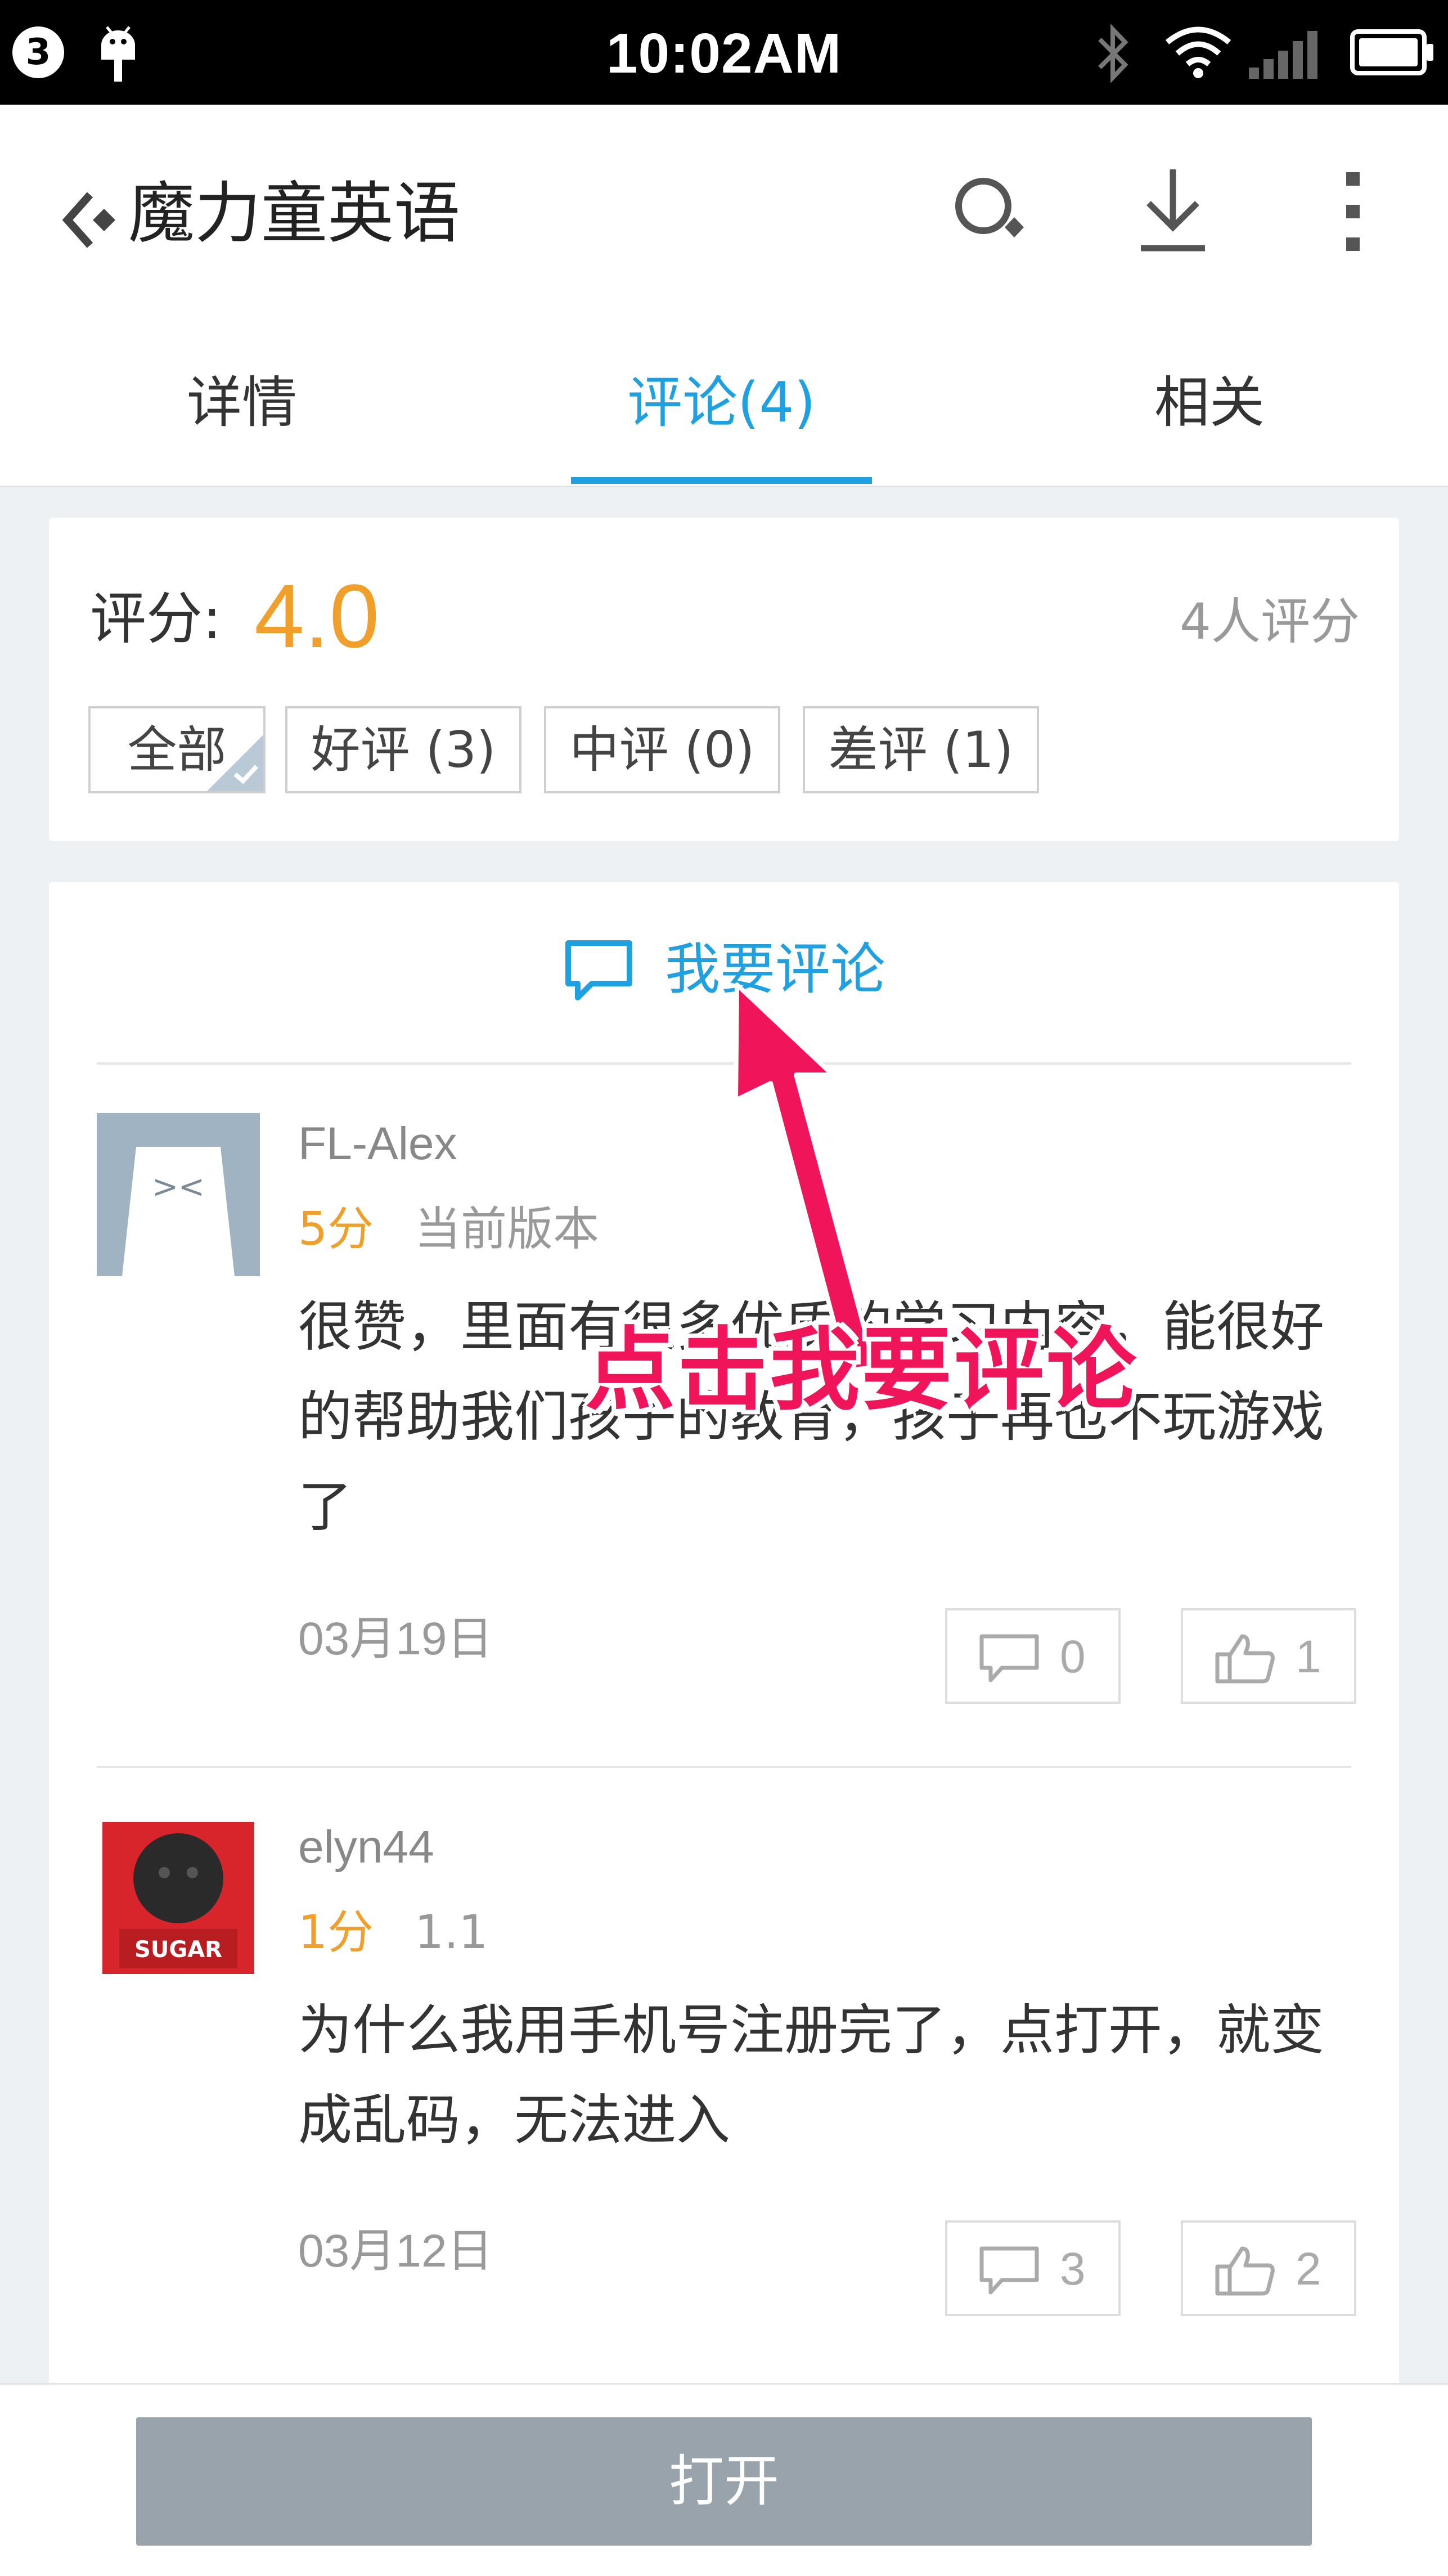 The image size is (1448, 2576). What do you see at coordinates (366, 1847) in the screenshot?
I see `comment-username: elyn44` at bounding box center [366, 1847].